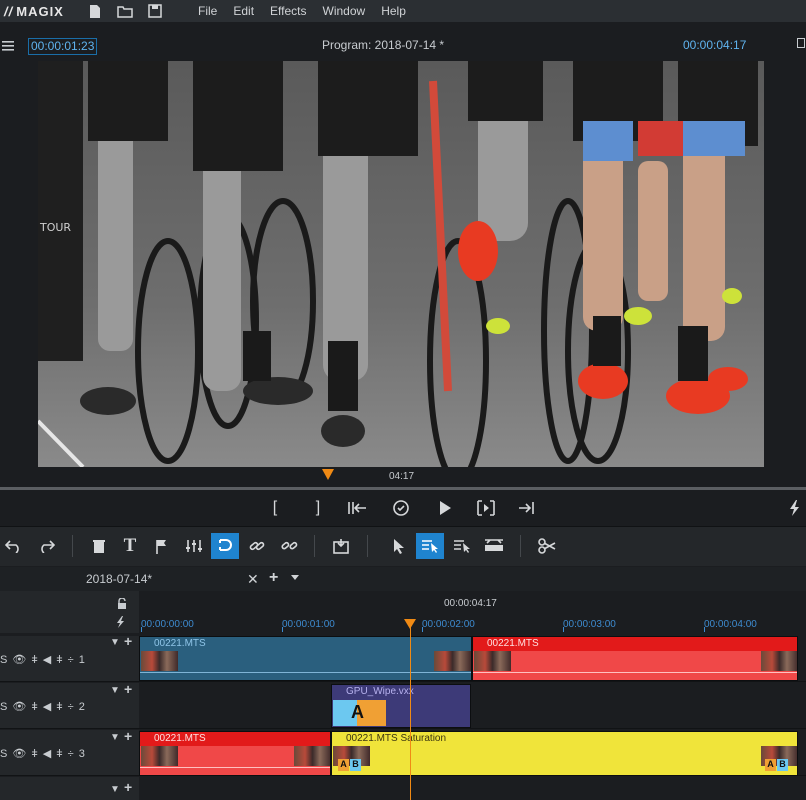 The image size is (806, 800). Describe the element at coordinates (462, 546) in the screenshot. I see `multi-track-tool-icon` at that location.